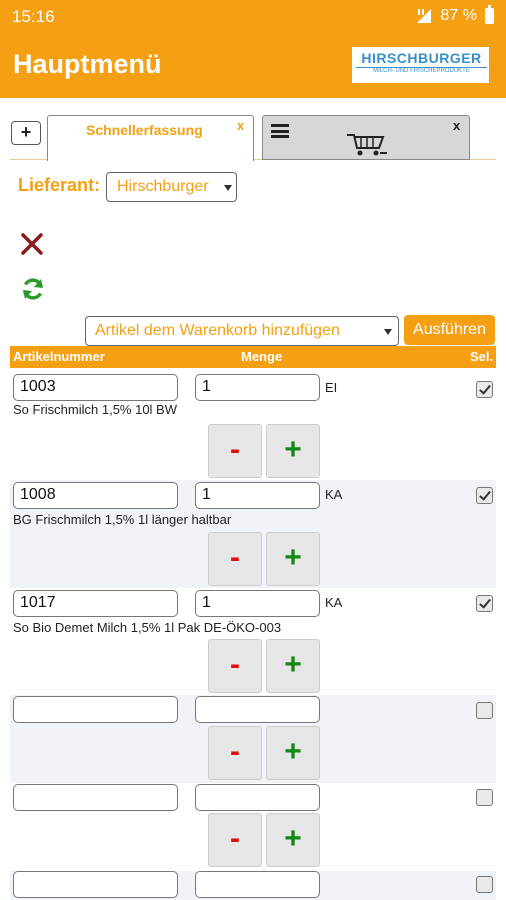  I want to click on supplier-select: Hirschburger, so click(171, 187).